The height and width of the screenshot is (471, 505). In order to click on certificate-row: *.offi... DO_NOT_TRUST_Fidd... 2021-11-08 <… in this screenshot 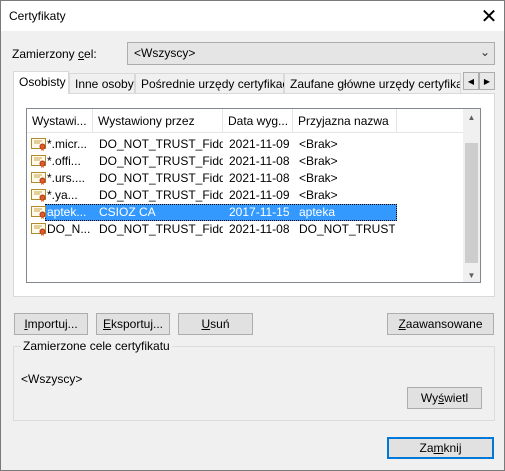, I will do `click(245, 161)`.